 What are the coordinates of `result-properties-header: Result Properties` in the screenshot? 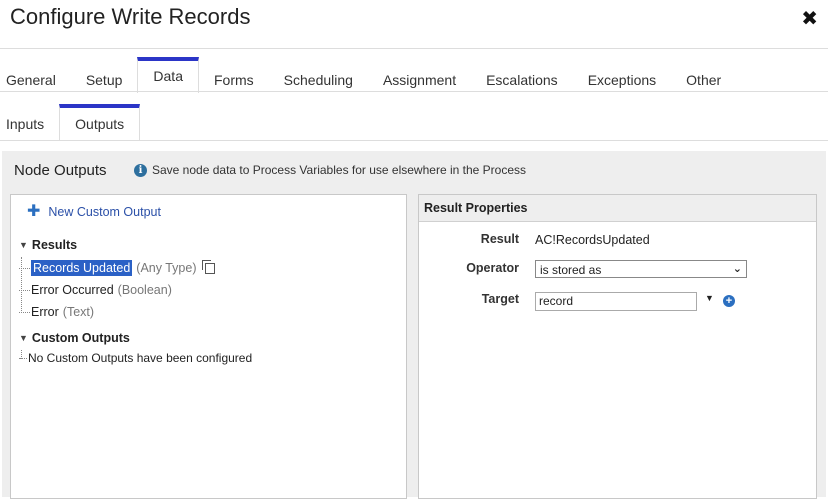 It's located at (617, 208).